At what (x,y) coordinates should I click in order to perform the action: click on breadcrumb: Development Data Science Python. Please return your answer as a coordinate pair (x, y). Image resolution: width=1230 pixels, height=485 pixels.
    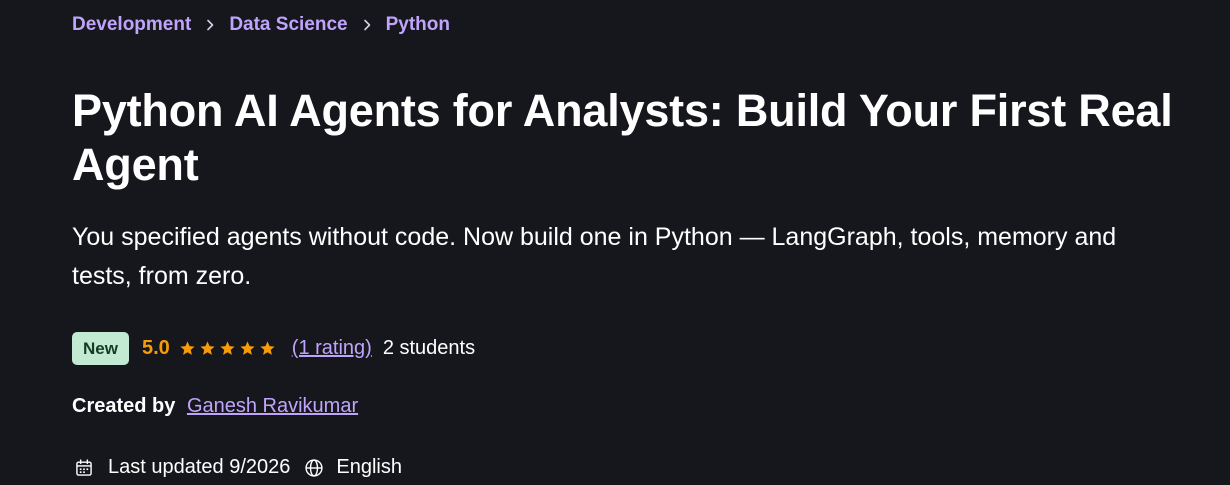
    Looking at the image, I should click on (261, 25).